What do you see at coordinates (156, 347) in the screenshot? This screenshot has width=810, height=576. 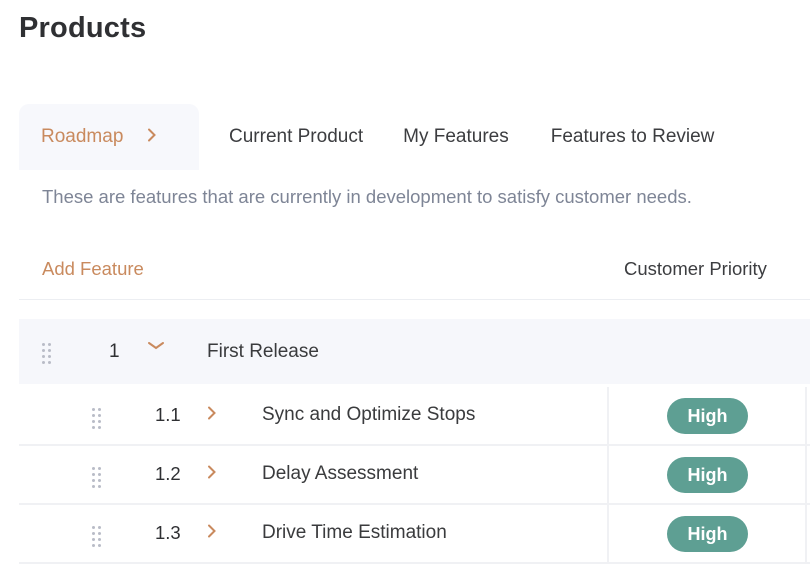 I see `chevron-down-icon` at bounding box center [156, 347].